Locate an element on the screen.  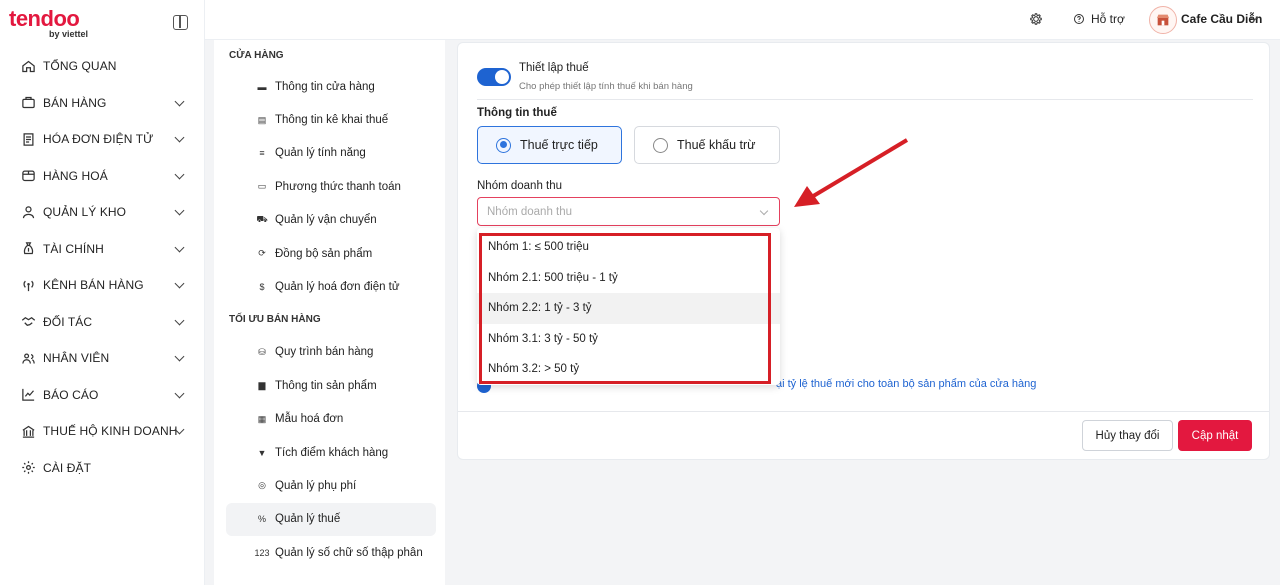
radio-label: Thuế khấu trừ is located at coordinates (716, 145).